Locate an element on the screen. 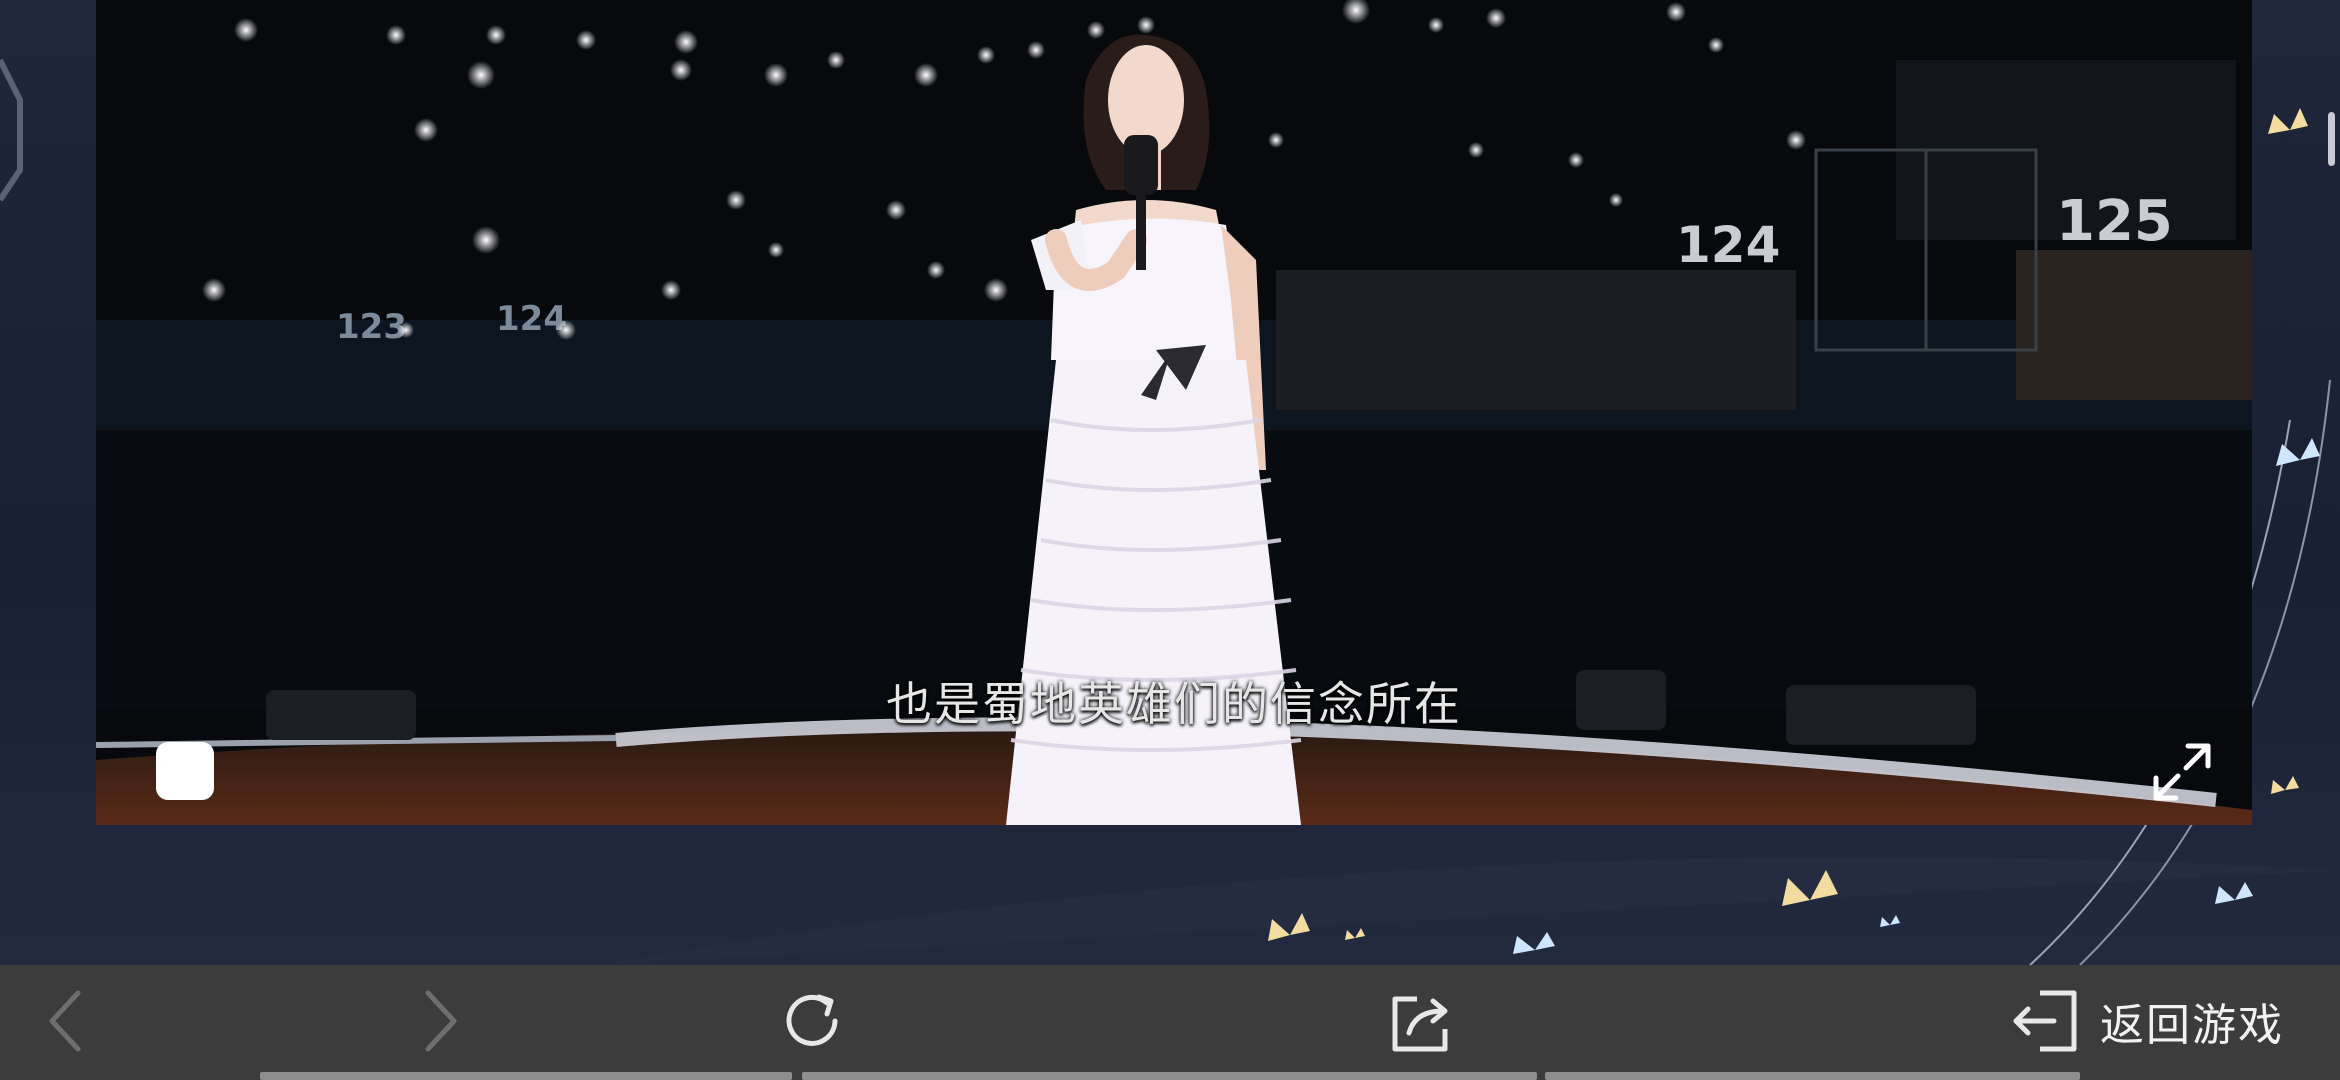 The image size is (2340, 1080). seat-section-sign: 125 is located at coordinates (2114, 221).